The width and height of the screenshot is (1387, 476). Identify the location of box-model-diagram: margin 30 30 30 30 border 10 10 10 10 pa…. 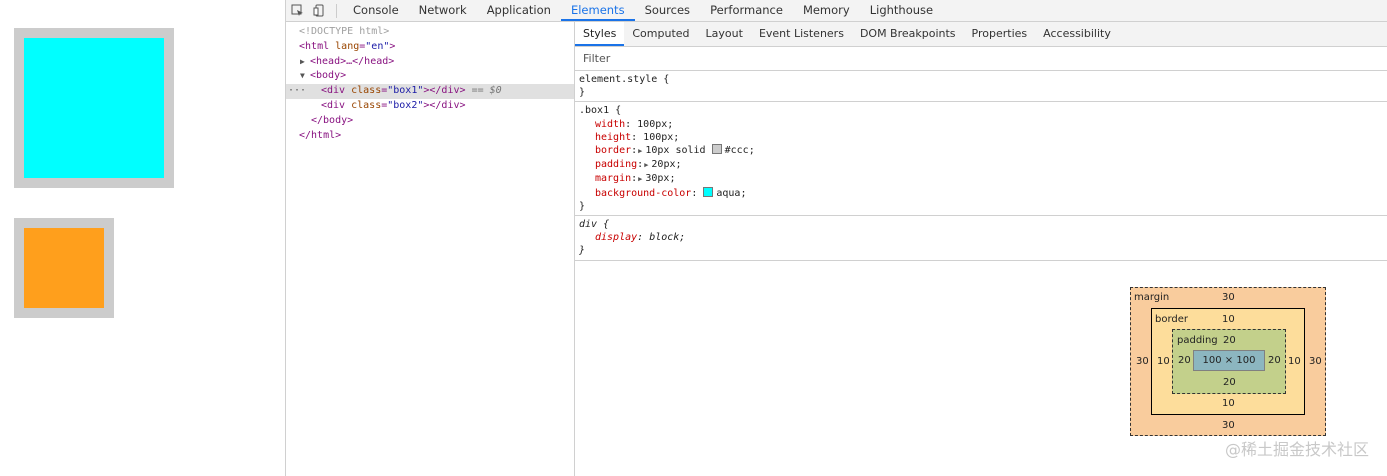
(1228, 361).